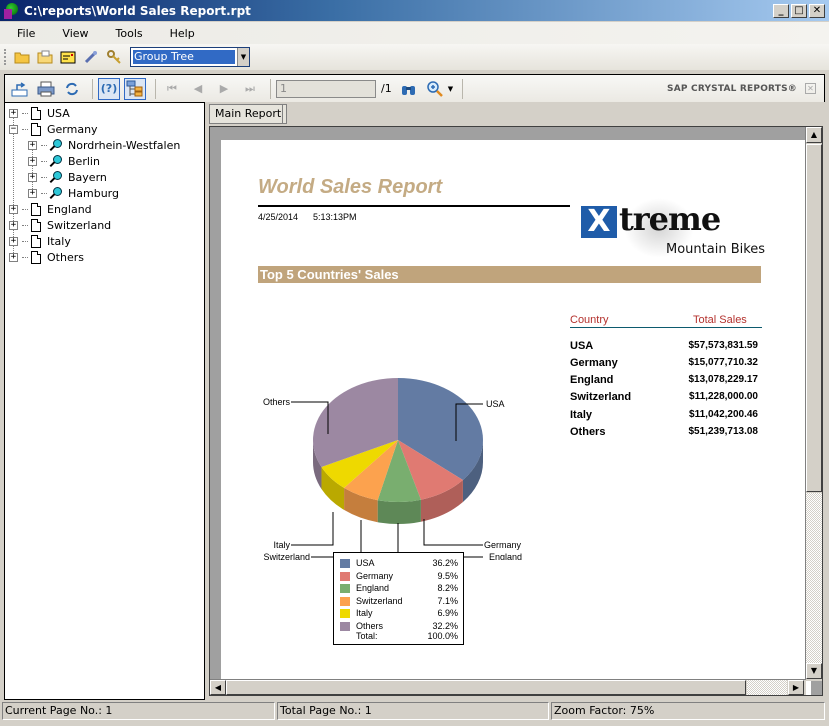 This screenshot has width=829, height=726. What do you see at coordinates (65, 257) in the screenshot?
I see `tree-item-label: Others` at bounding box center [65, 257].